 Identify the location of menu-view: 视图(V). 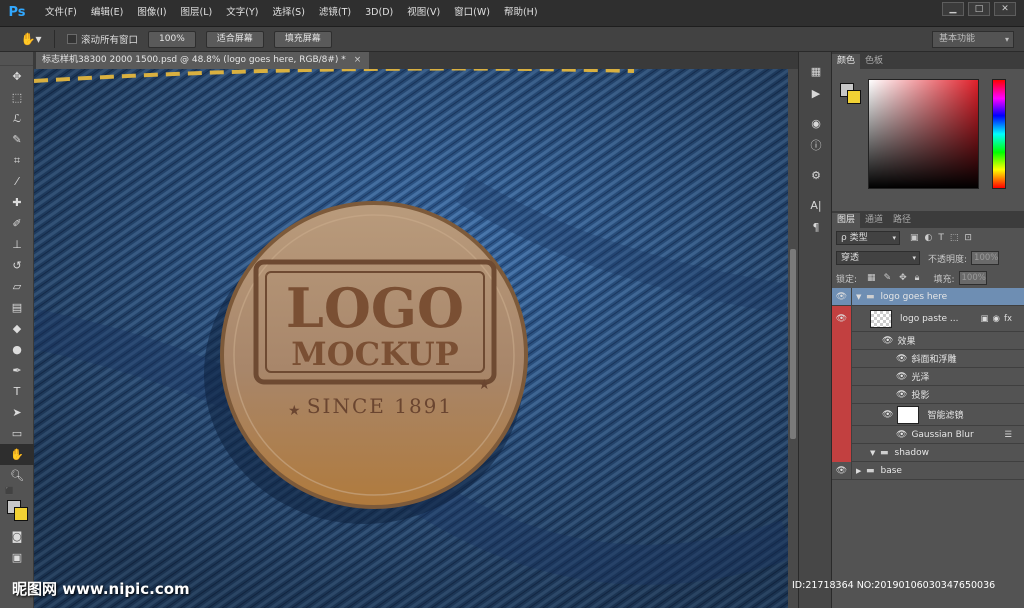
(423, 13).